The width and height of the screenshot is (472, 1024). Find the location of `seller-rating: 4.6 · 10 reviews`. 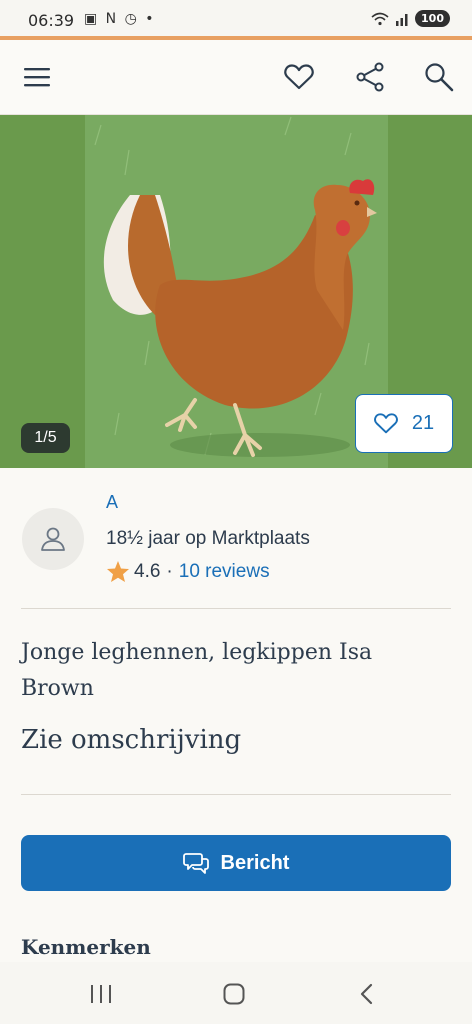

seller-rating: 4.6 · 10 reviews is located at coordinates (188, 571).